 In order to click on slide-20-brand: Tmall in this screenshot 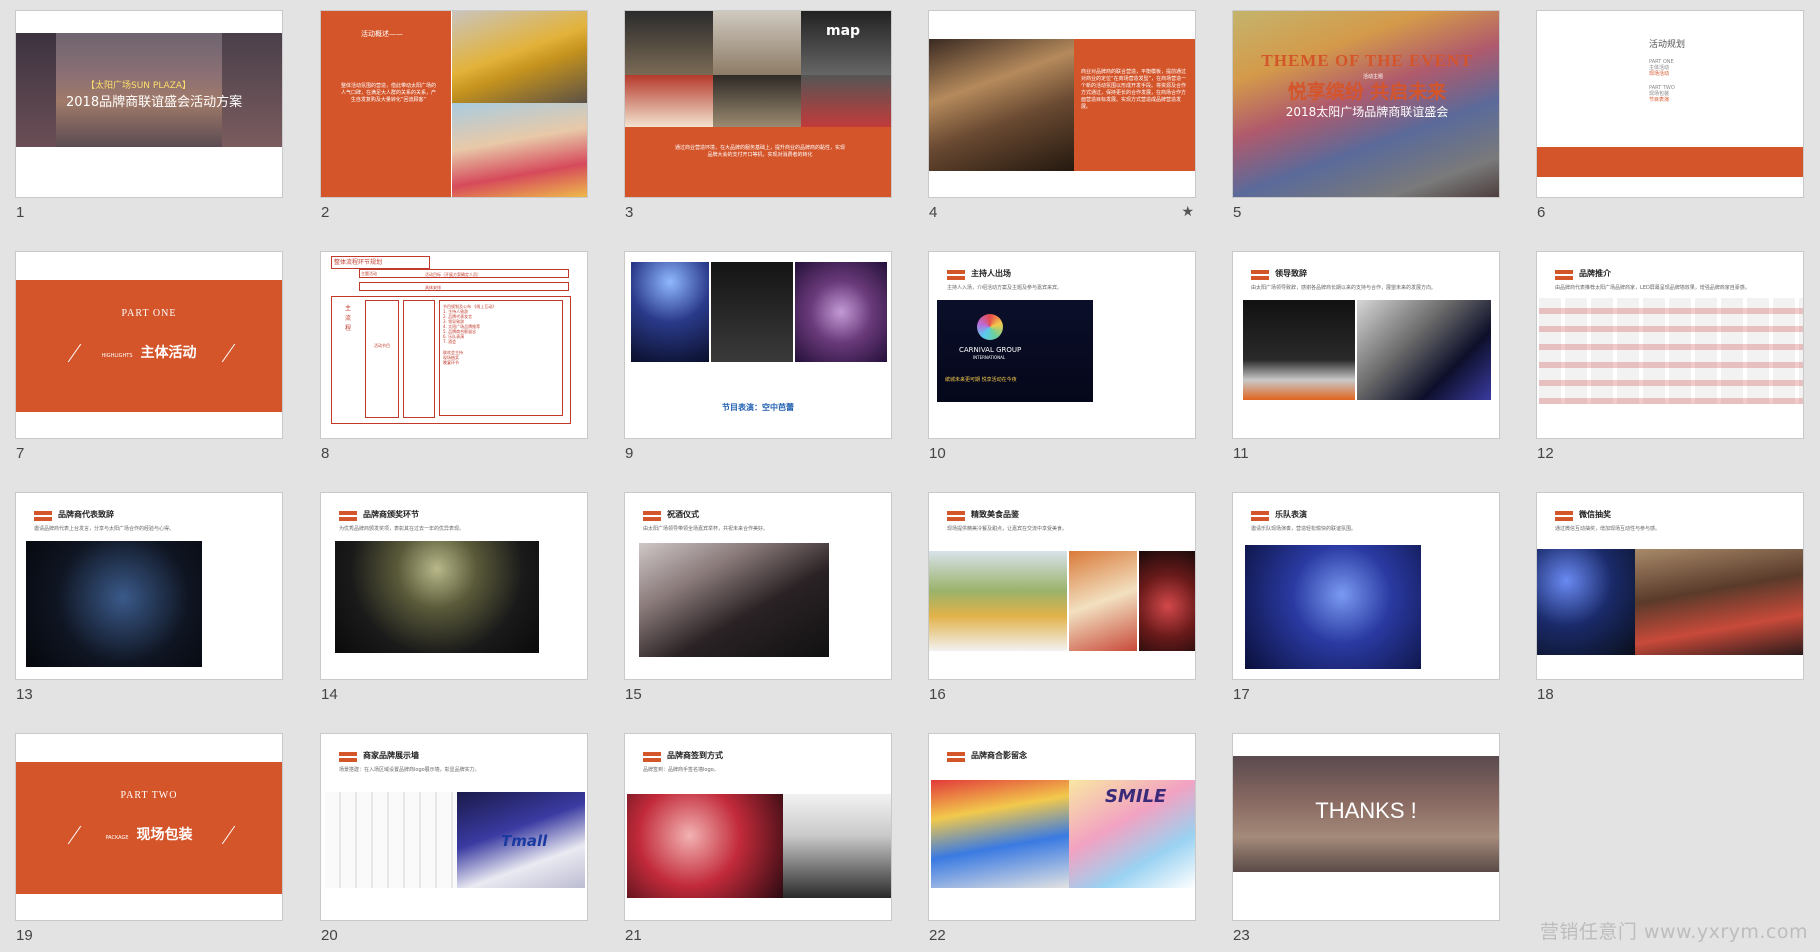, I will do `click(524, 841)`.